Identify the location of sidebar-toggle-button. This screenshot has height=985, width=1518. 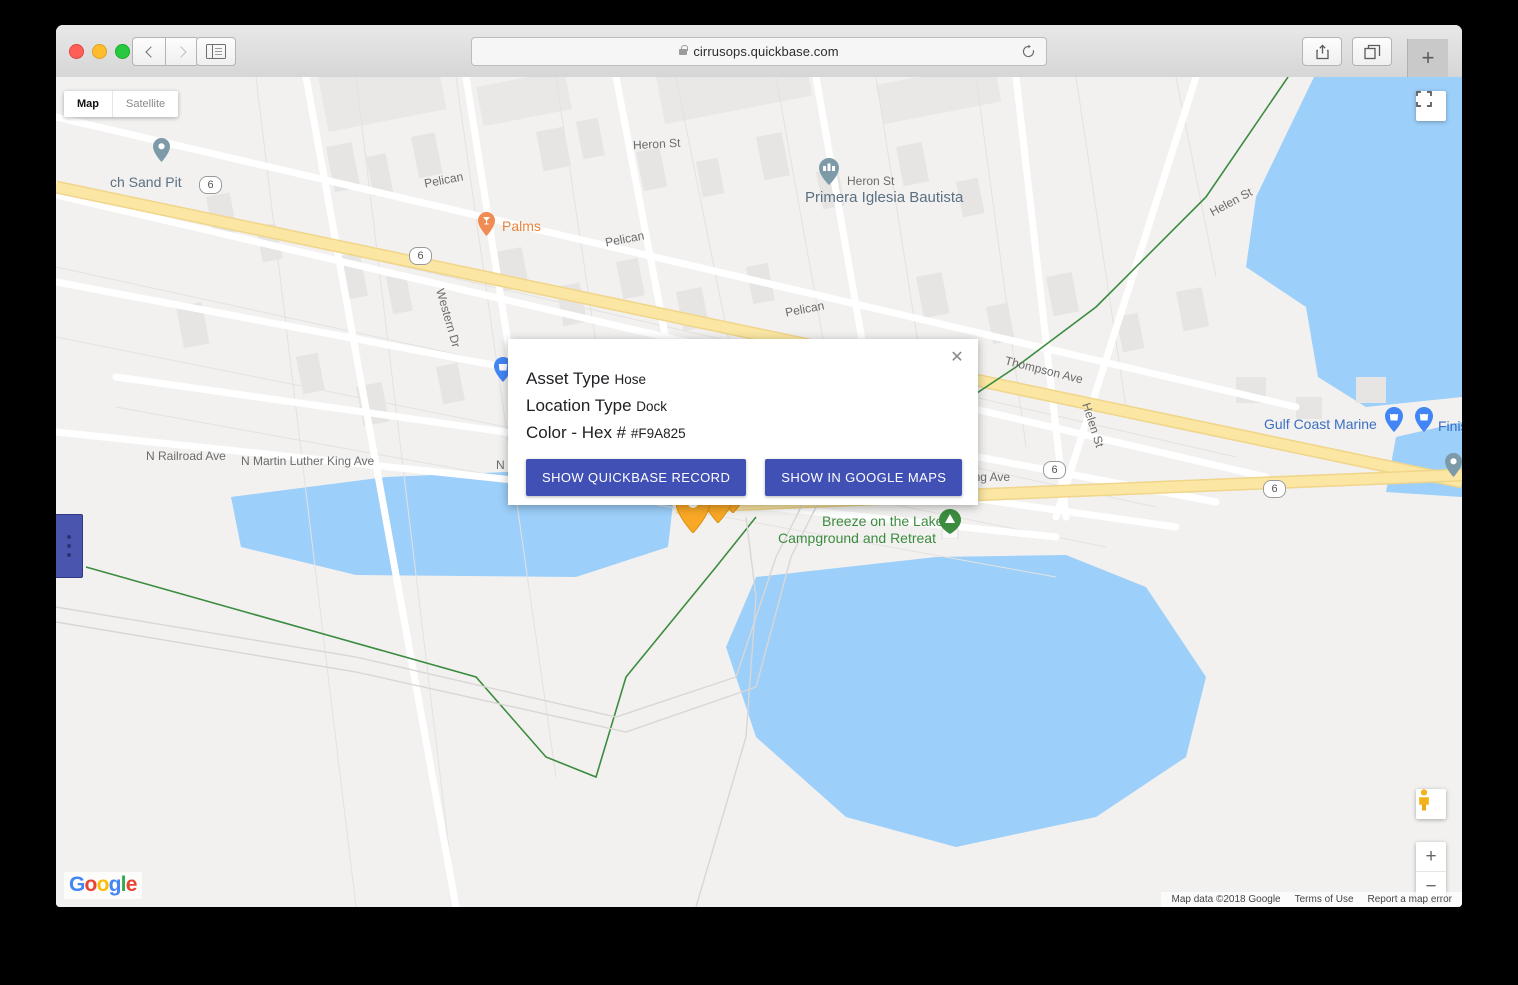
(216, 51).